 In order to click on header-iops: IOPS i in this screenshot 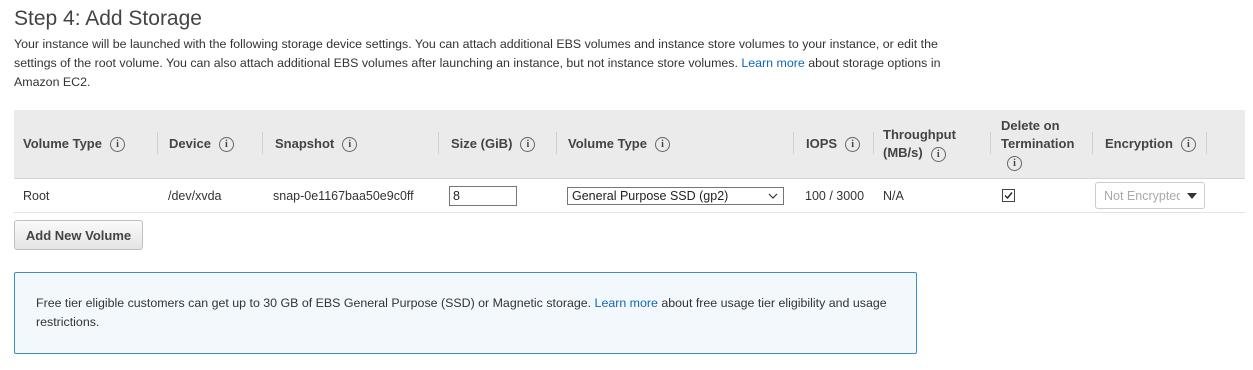, I will do `click(840, 144)`.